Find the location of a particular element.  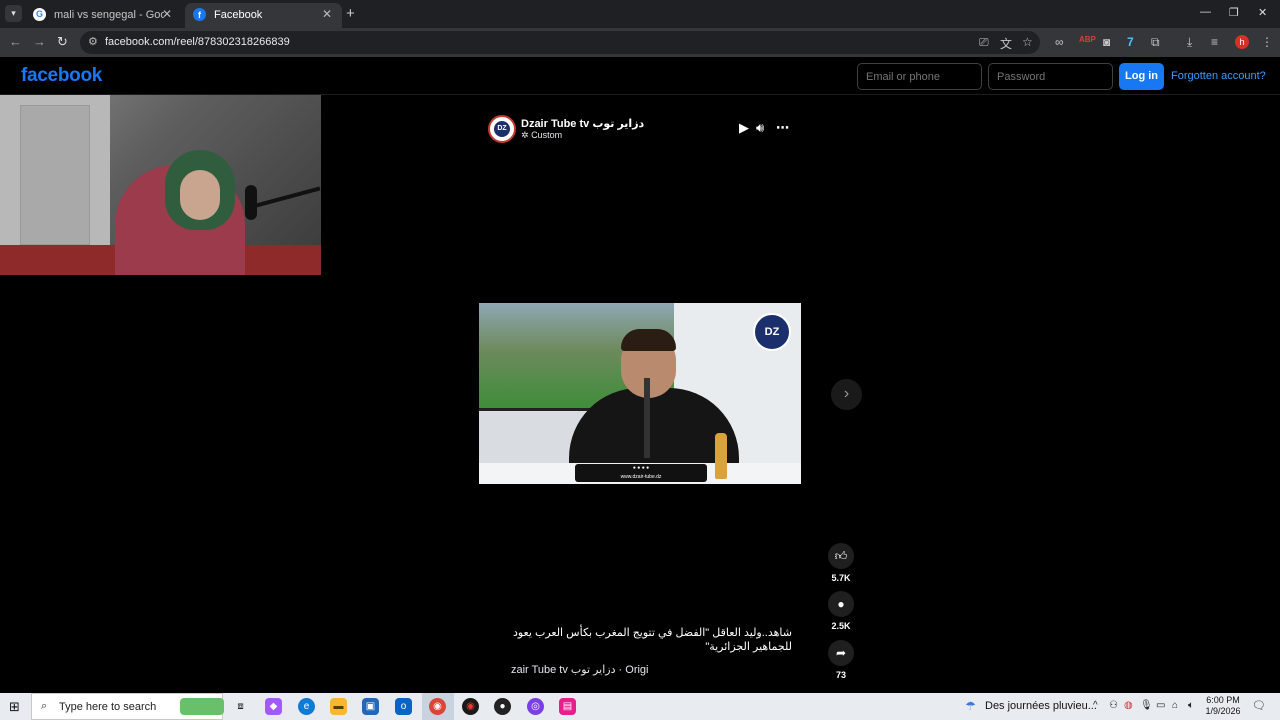

next-reel-button: › is located at coordinates (846, 394).